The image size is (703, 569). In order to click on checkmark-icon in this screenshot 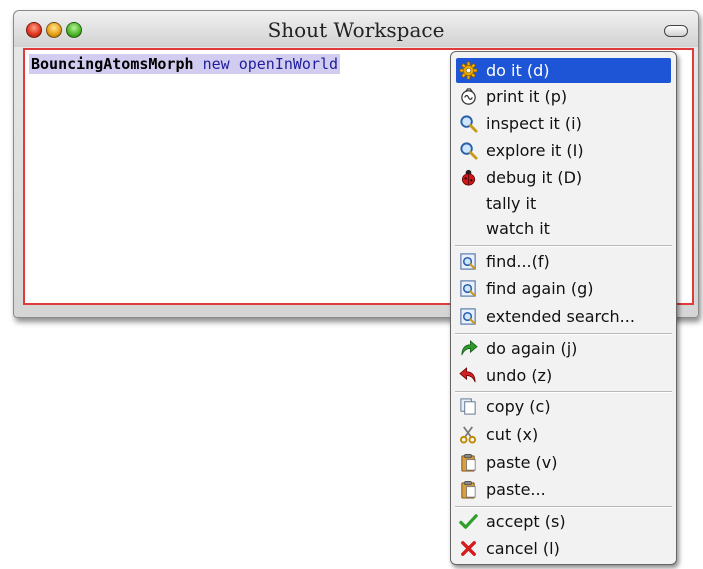, I will do `click(468, 521)`.